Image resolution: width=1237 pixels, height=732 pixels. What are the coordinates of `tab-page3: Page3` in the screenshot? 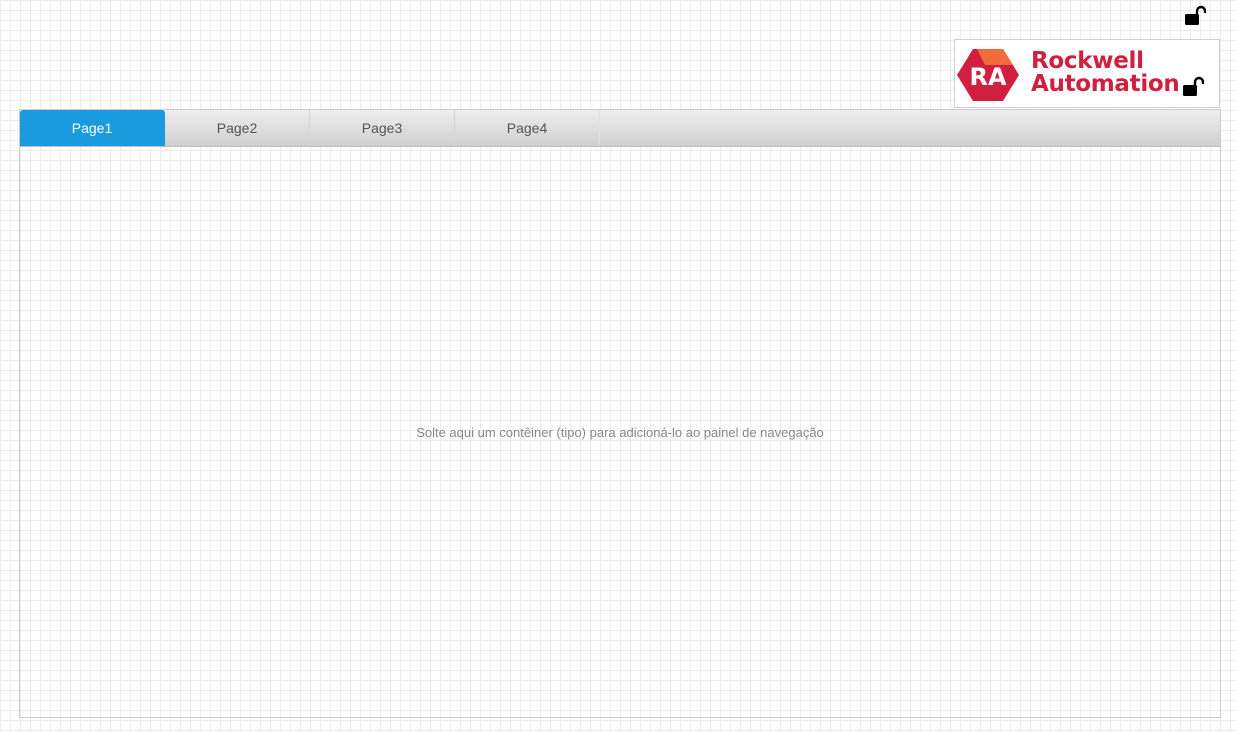 It's located at (382, 128).